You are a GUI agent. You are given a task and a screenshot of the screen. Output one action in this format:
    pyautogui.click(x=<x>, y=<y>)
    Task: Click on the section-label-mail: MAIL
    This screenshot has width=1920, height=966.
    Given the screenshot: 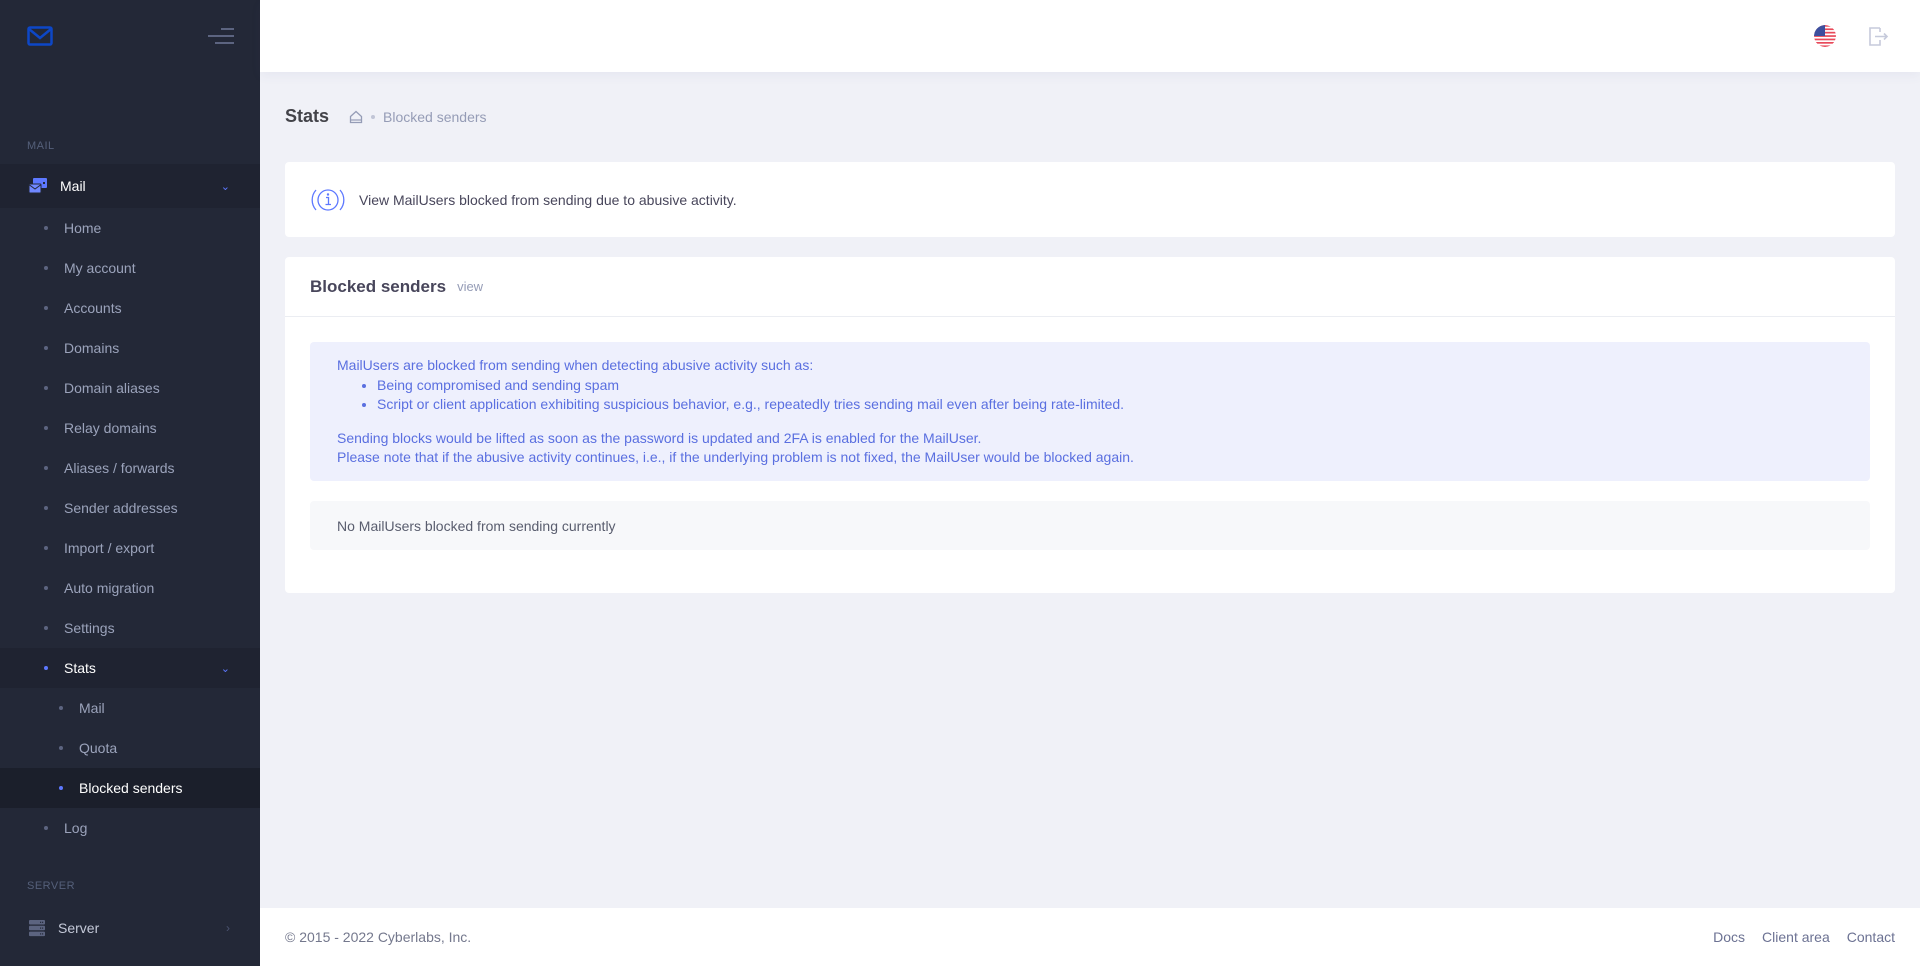 What is the action you would take?
    pyautogui.click(x=41, y=146)
    